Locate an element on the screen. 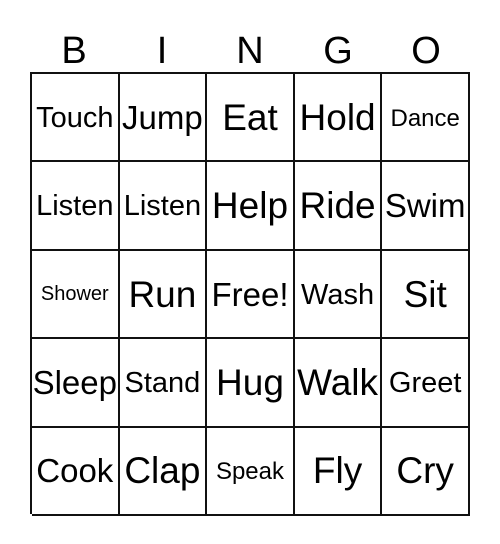 The width and height of the screenshot is (500, 544). bingo-cell: Cry is located at coordinates (426, 471).